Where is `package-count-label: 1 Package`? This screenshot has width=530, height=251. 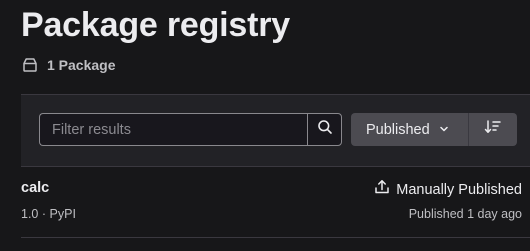
package-count-label: 1 Package is located at coordinates (81, 65).